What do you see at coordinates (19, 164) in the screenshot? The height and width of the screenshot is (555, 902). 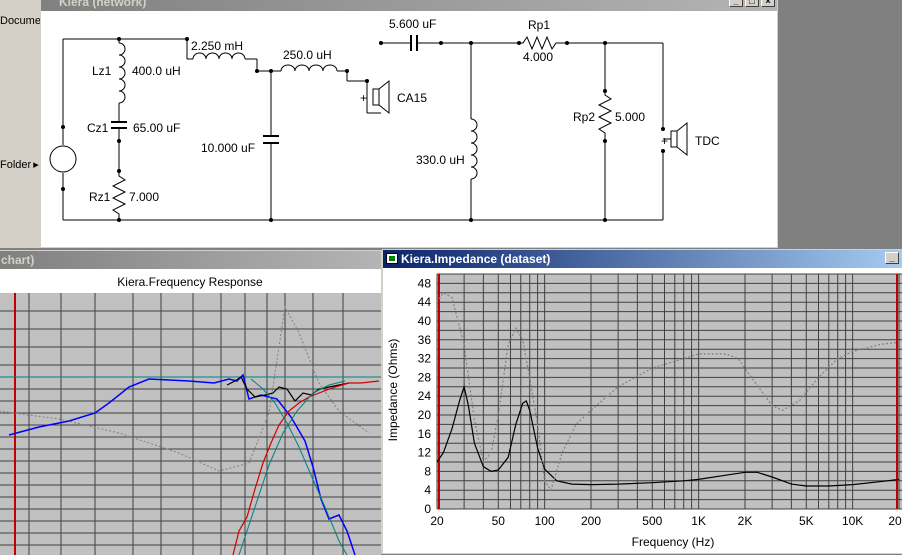 I see `sidebar-item-folder: Folder ▸` at bounding box center [19, 164].